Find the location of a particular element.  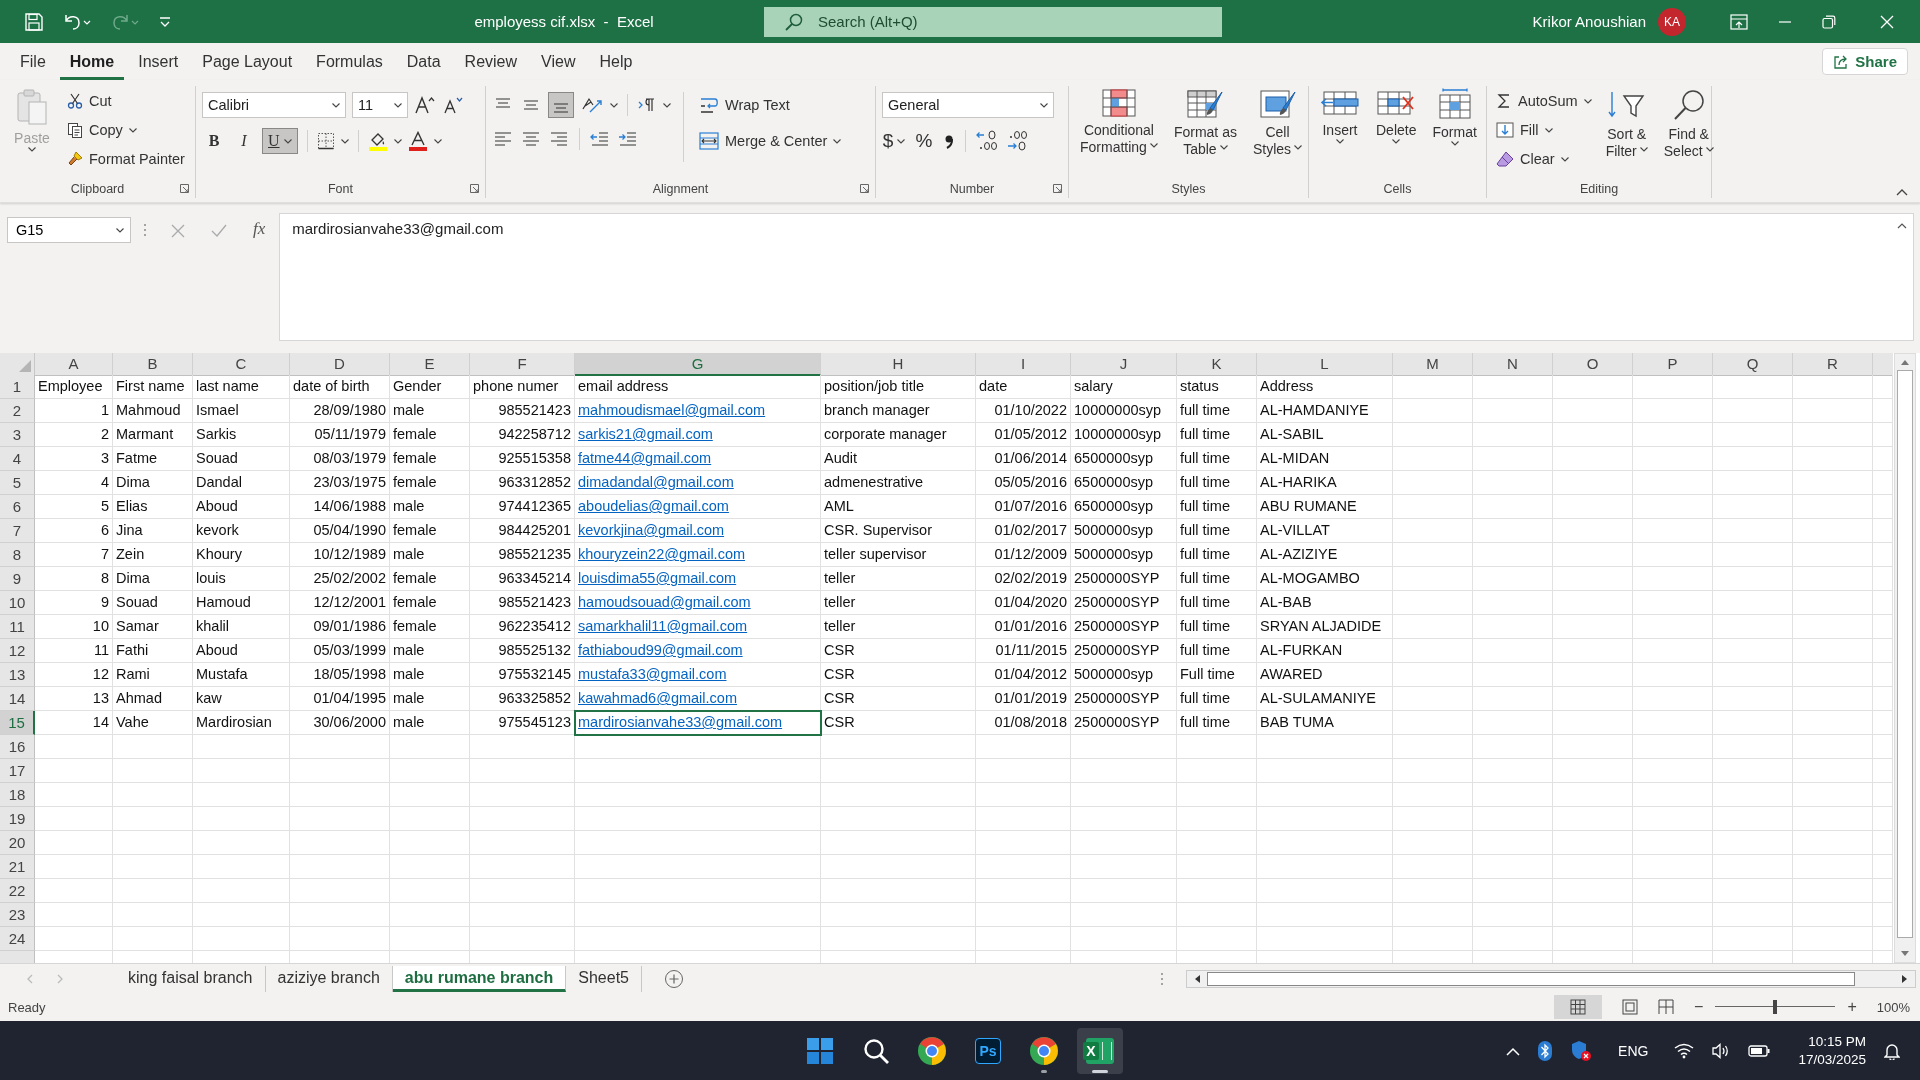

column-header: N is located at coordinates (1513, 364).